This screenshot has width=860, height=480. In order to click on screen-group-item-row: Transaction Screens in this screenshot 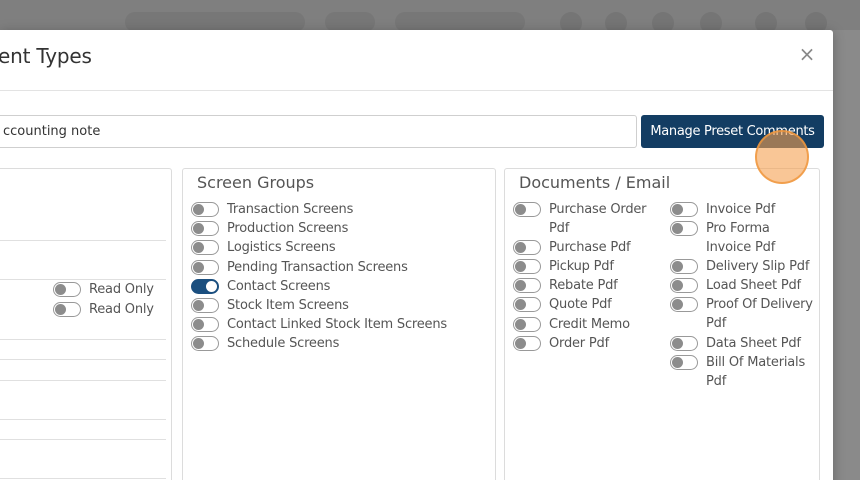, I will do `click(272, 209)`.